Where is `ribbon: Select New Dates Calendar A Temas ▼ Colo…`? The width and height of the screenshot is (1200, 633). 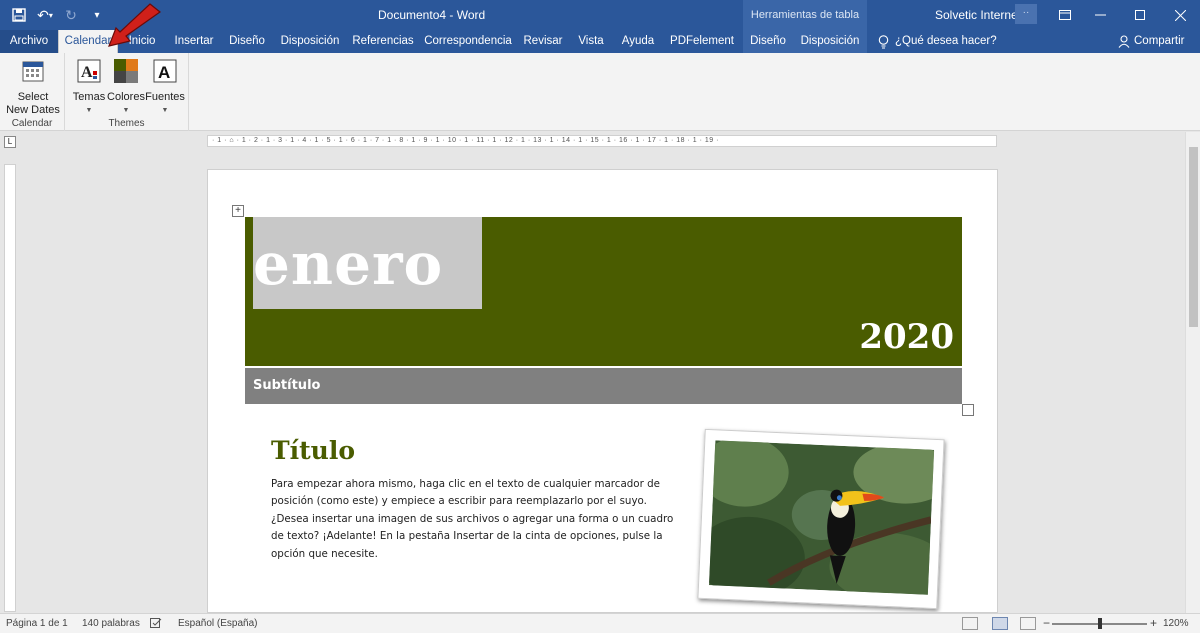 ribbon: Select New Dates Calendar A Temas ▼ Colo… is located at coordinates (600, 92).